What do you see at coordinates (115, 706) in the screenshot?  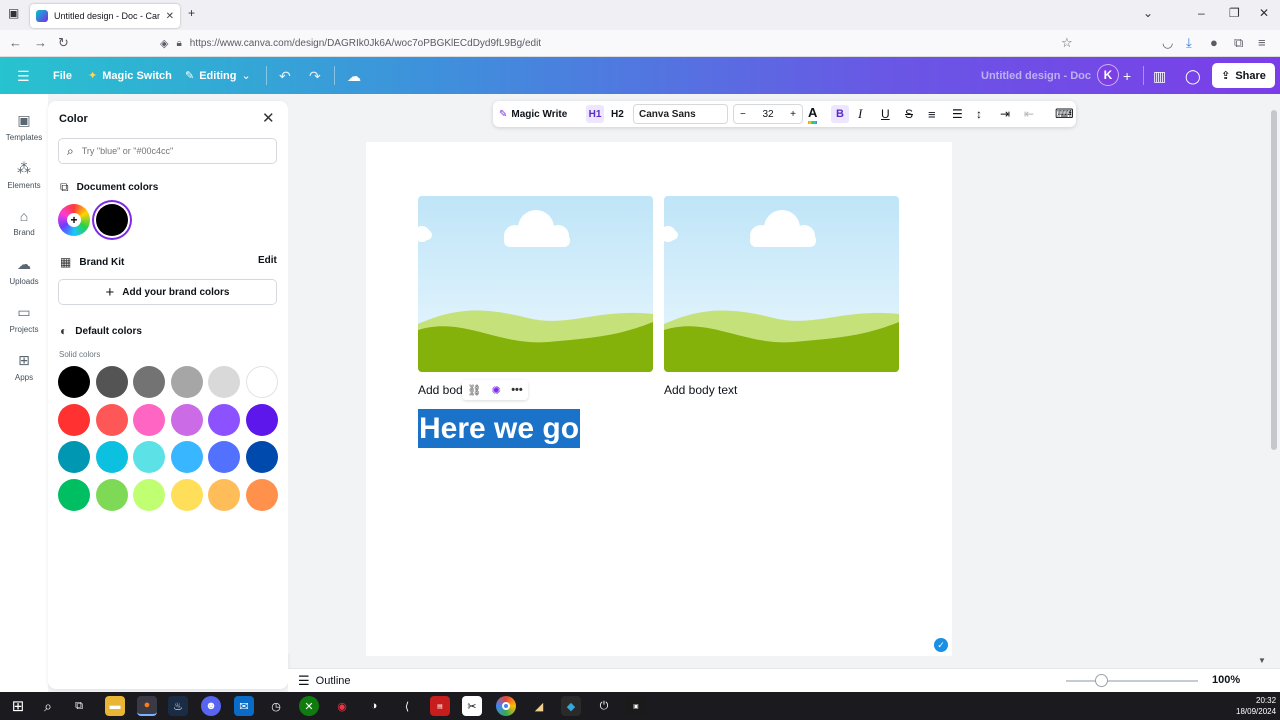 I see `file-explorer-icon: ▬` at bounding box center [115, 706].